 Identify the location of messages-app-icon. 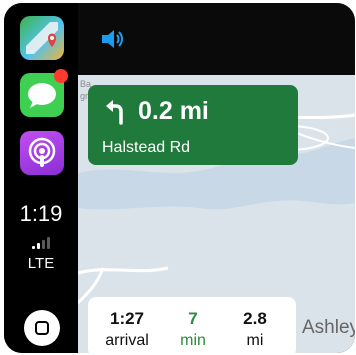
(44, 93).